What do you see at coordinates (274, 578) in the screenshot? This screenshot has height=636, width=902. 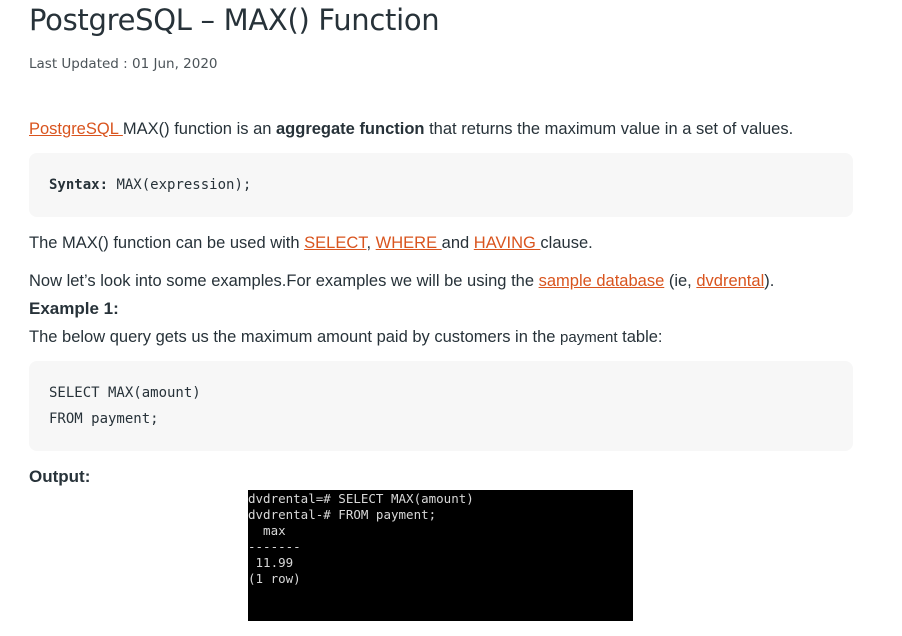 I see `terminal-line: (1 row)` at bounding box center [274, 578].